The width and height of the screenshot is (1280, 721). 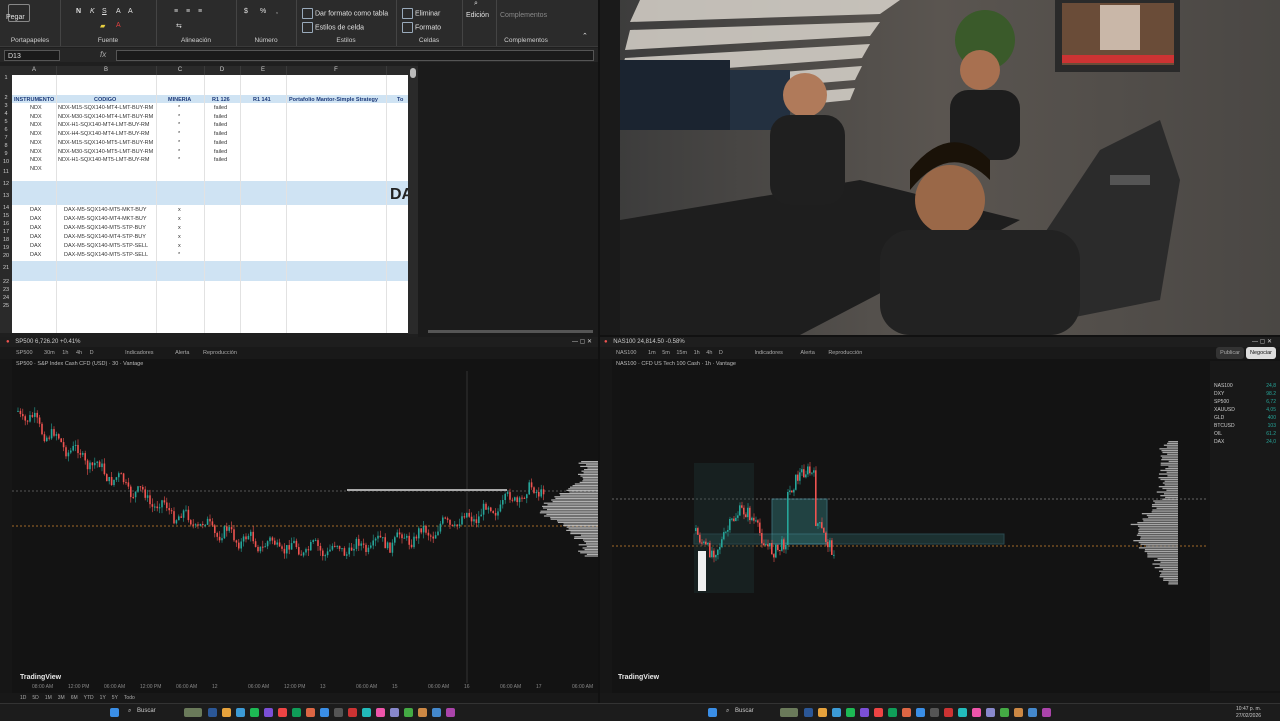 I want to click on cell-code: NDX-M30-SQX140-MT5-LMT-BUY-RM, so click(x=105, y=152).